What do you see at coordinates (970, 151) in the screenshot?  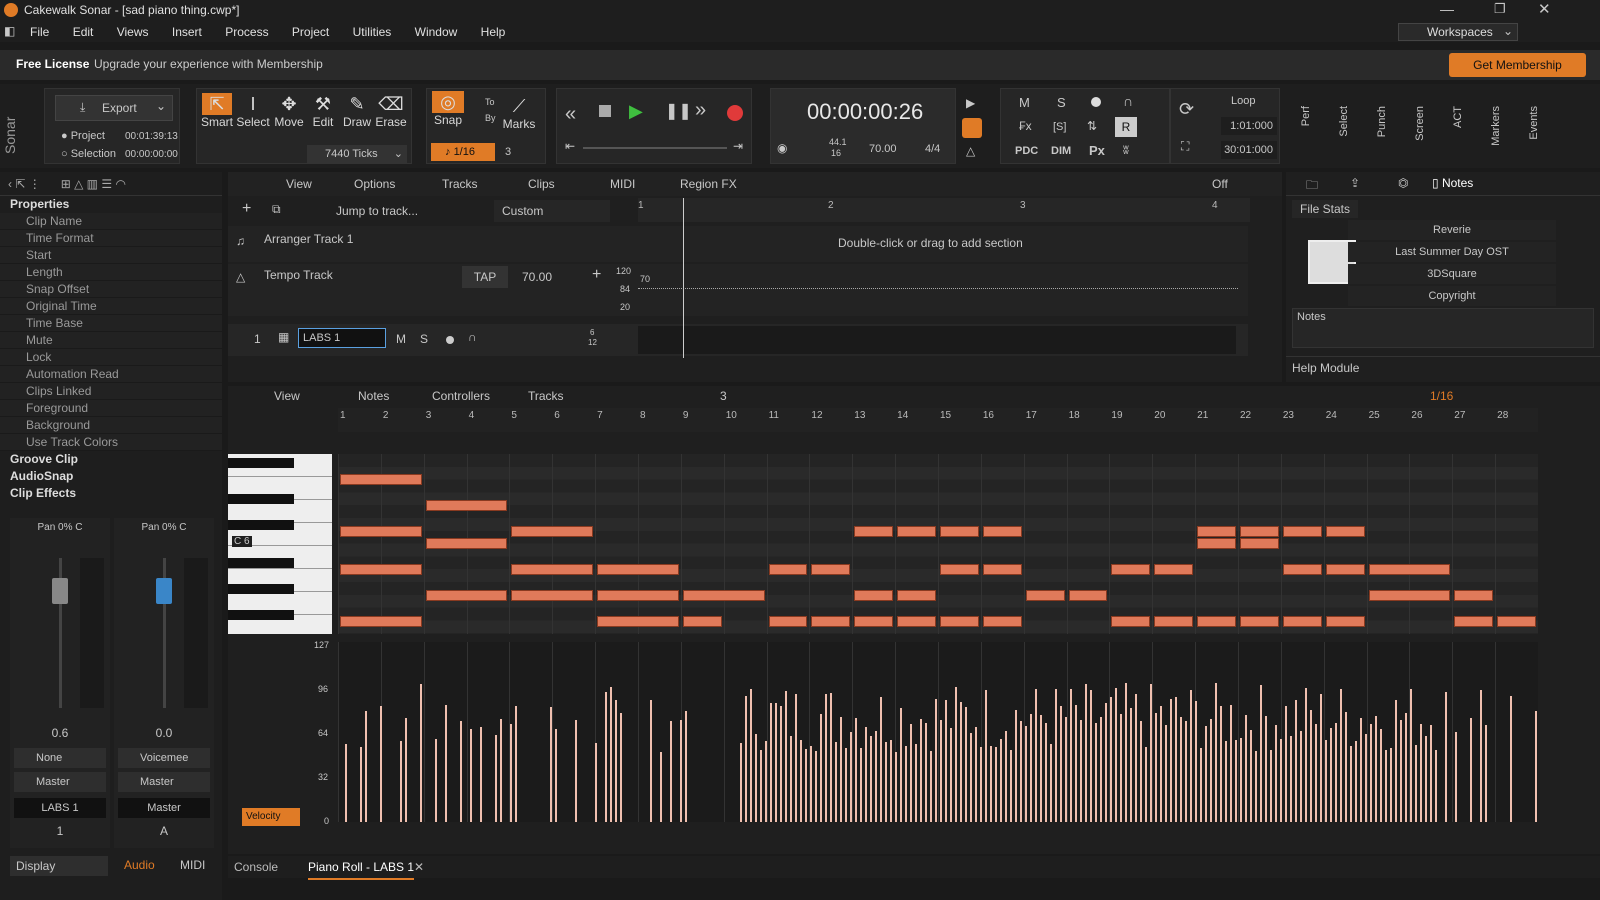 I see `metronome-toggle-icon: △` at bounding box center [970, 151].